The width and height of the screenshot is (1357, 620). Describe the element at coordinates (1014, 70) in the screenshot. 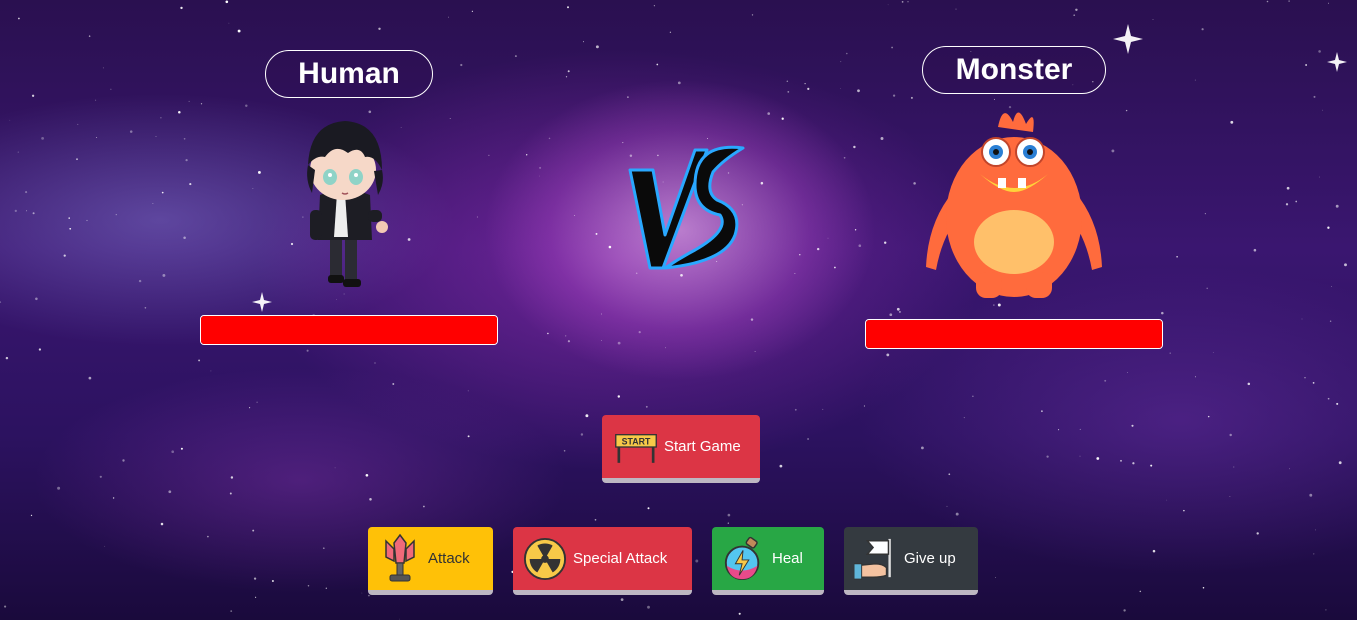

I see `monster-name-badge: Monster` at that location.